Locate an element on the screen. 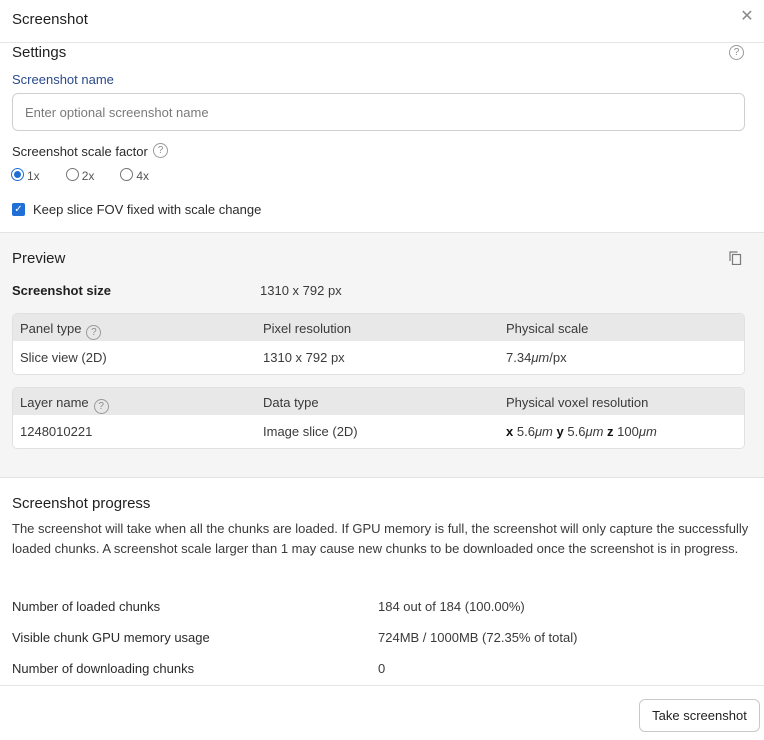 The height and width of the screenshot is (740, 764). dialog-header: Screenshot ✕ is located at coordinates (382, 21).